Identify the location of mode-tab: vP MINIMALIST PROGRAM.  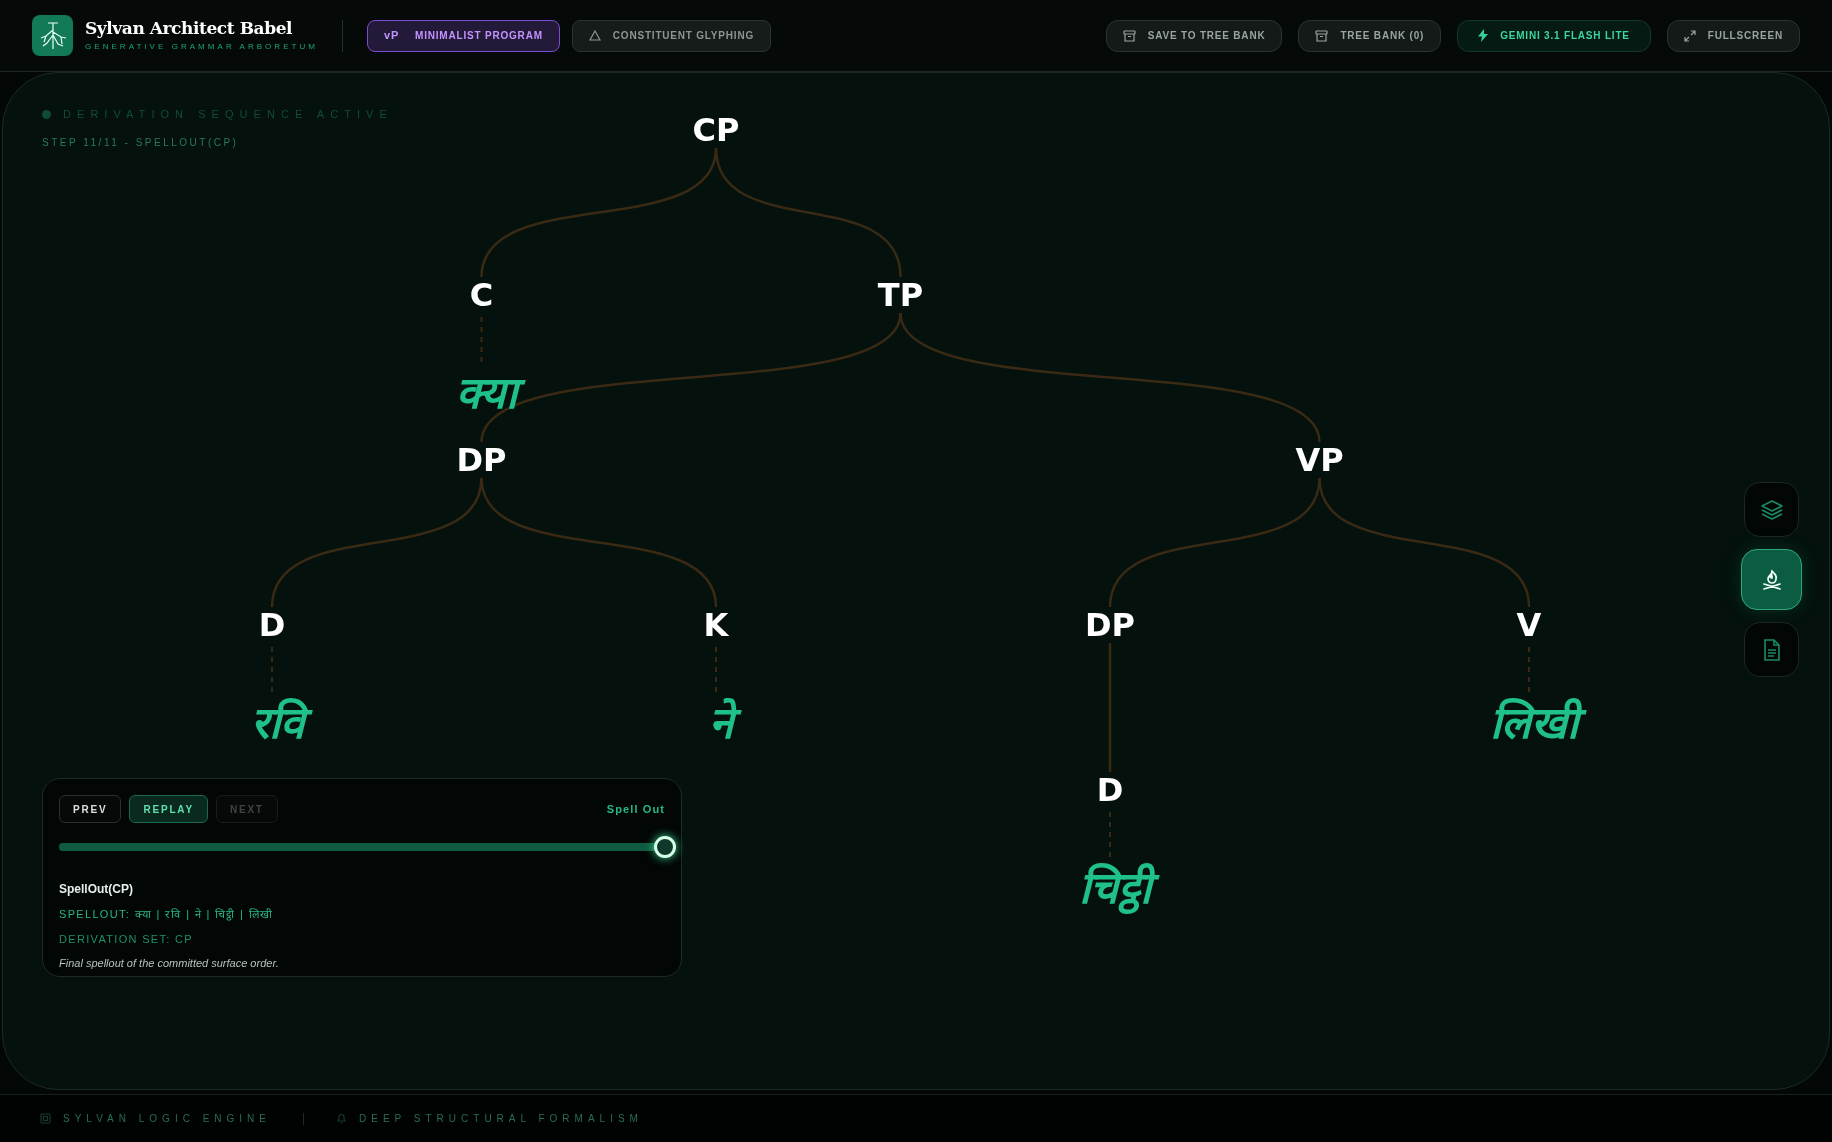
(463, 35).